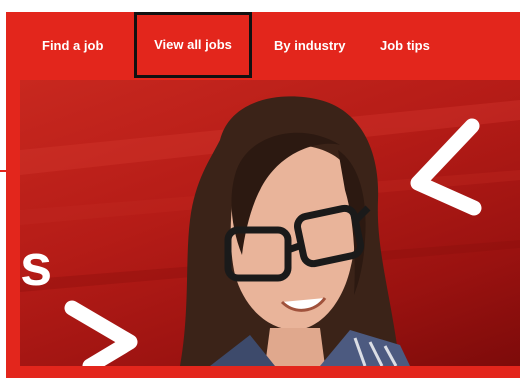  I want to click on nav-by-industry: By industry, so click(310, 46).